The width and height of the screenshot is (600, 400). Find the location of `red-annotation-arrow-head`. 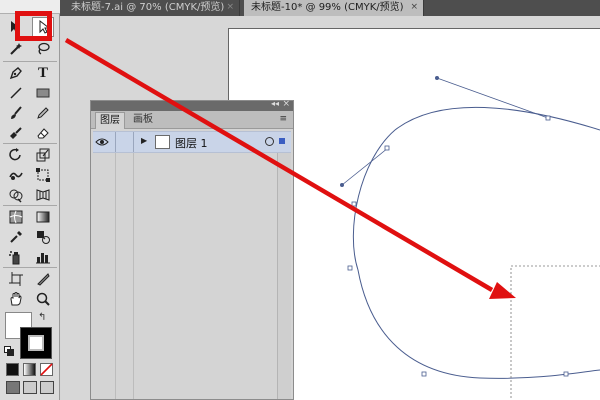

red-annotation-arrow-head is located at coordinates (502, 290).